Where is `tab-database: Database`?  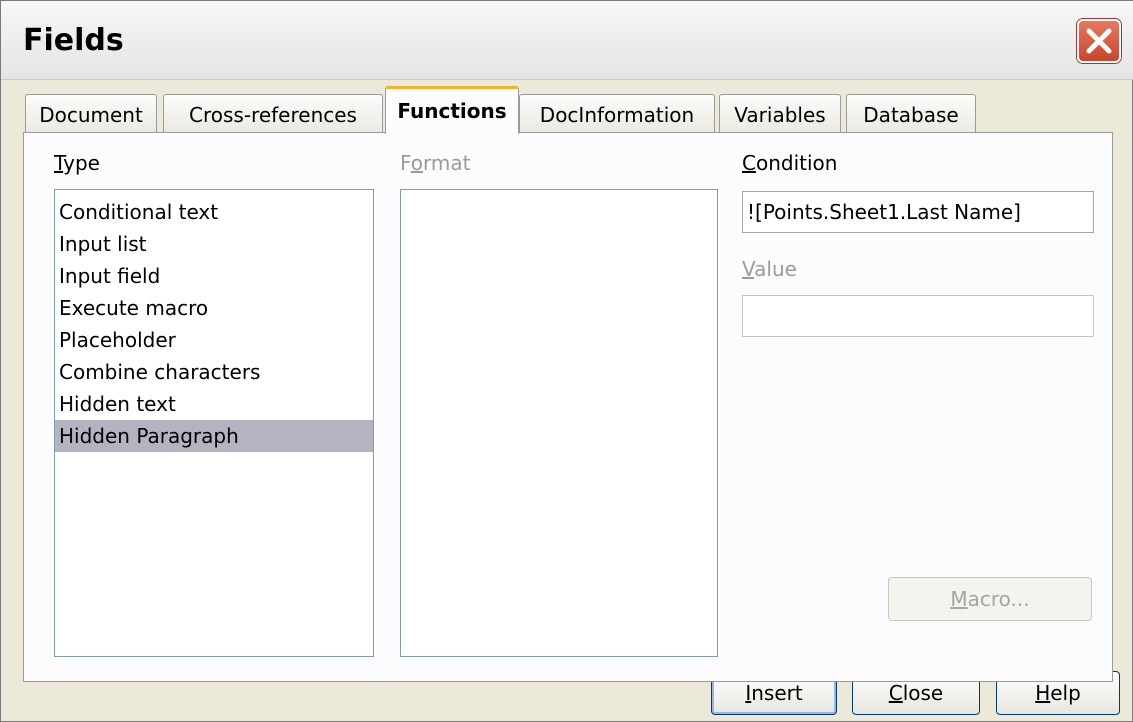 tab-database: Database is located at coordinates (911, 113).